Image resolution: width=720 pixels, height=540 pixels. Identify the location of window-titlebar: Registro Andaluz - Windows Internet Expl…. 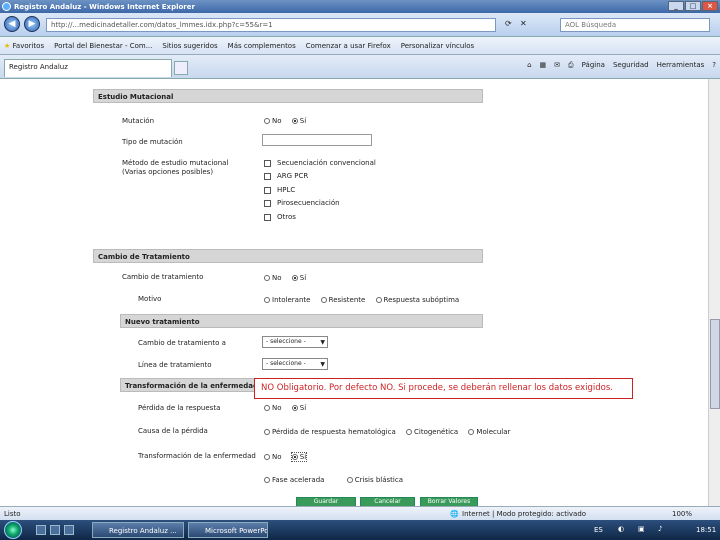
(360, 6).